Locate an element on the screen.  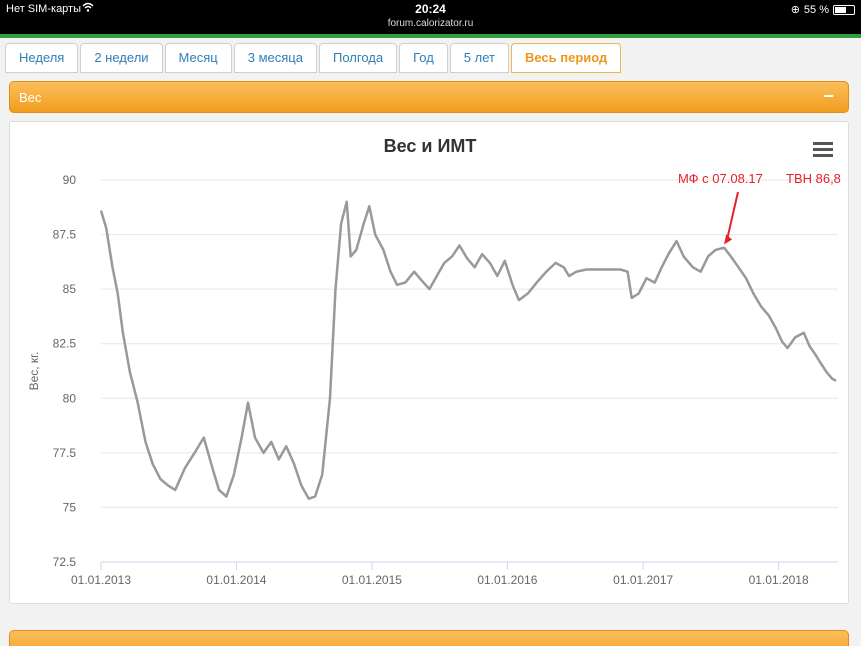
tab-all-period: Весь период is located at coordinates (566, 58).